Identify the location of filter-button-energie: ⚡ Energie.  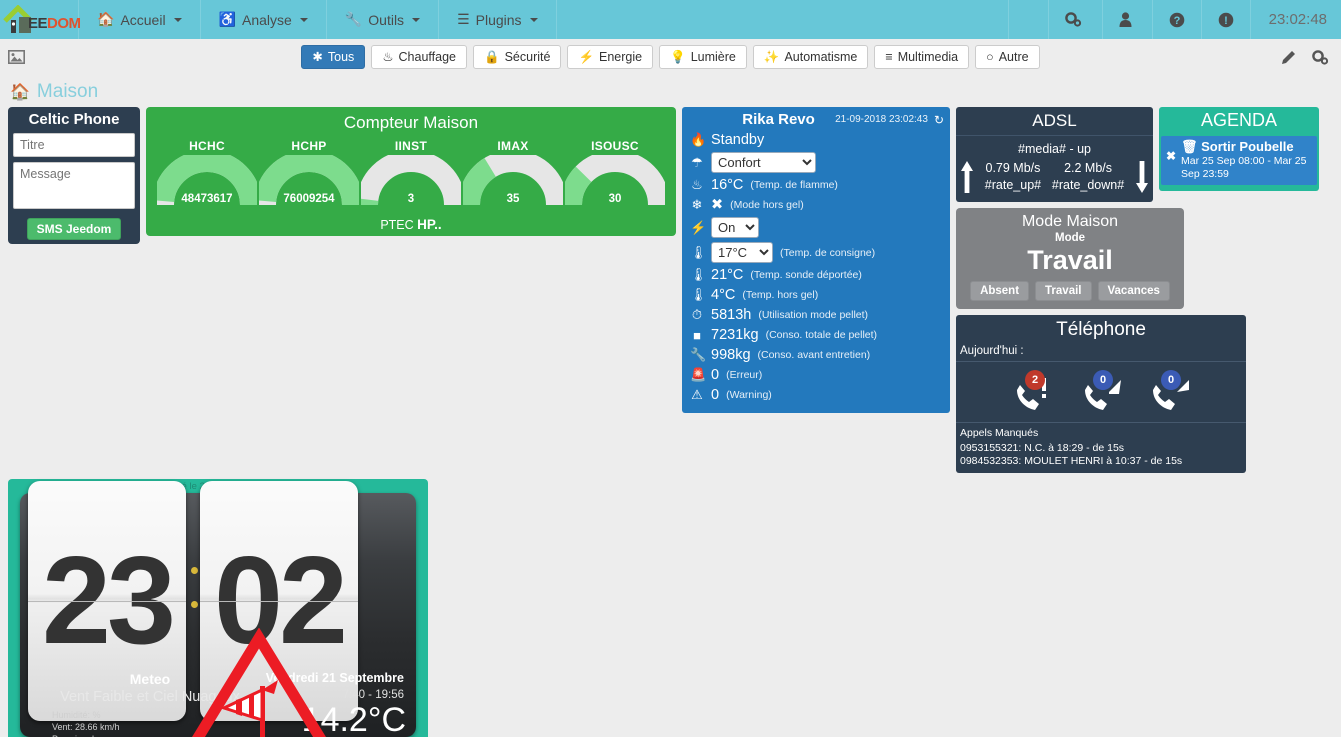
(610, 57).